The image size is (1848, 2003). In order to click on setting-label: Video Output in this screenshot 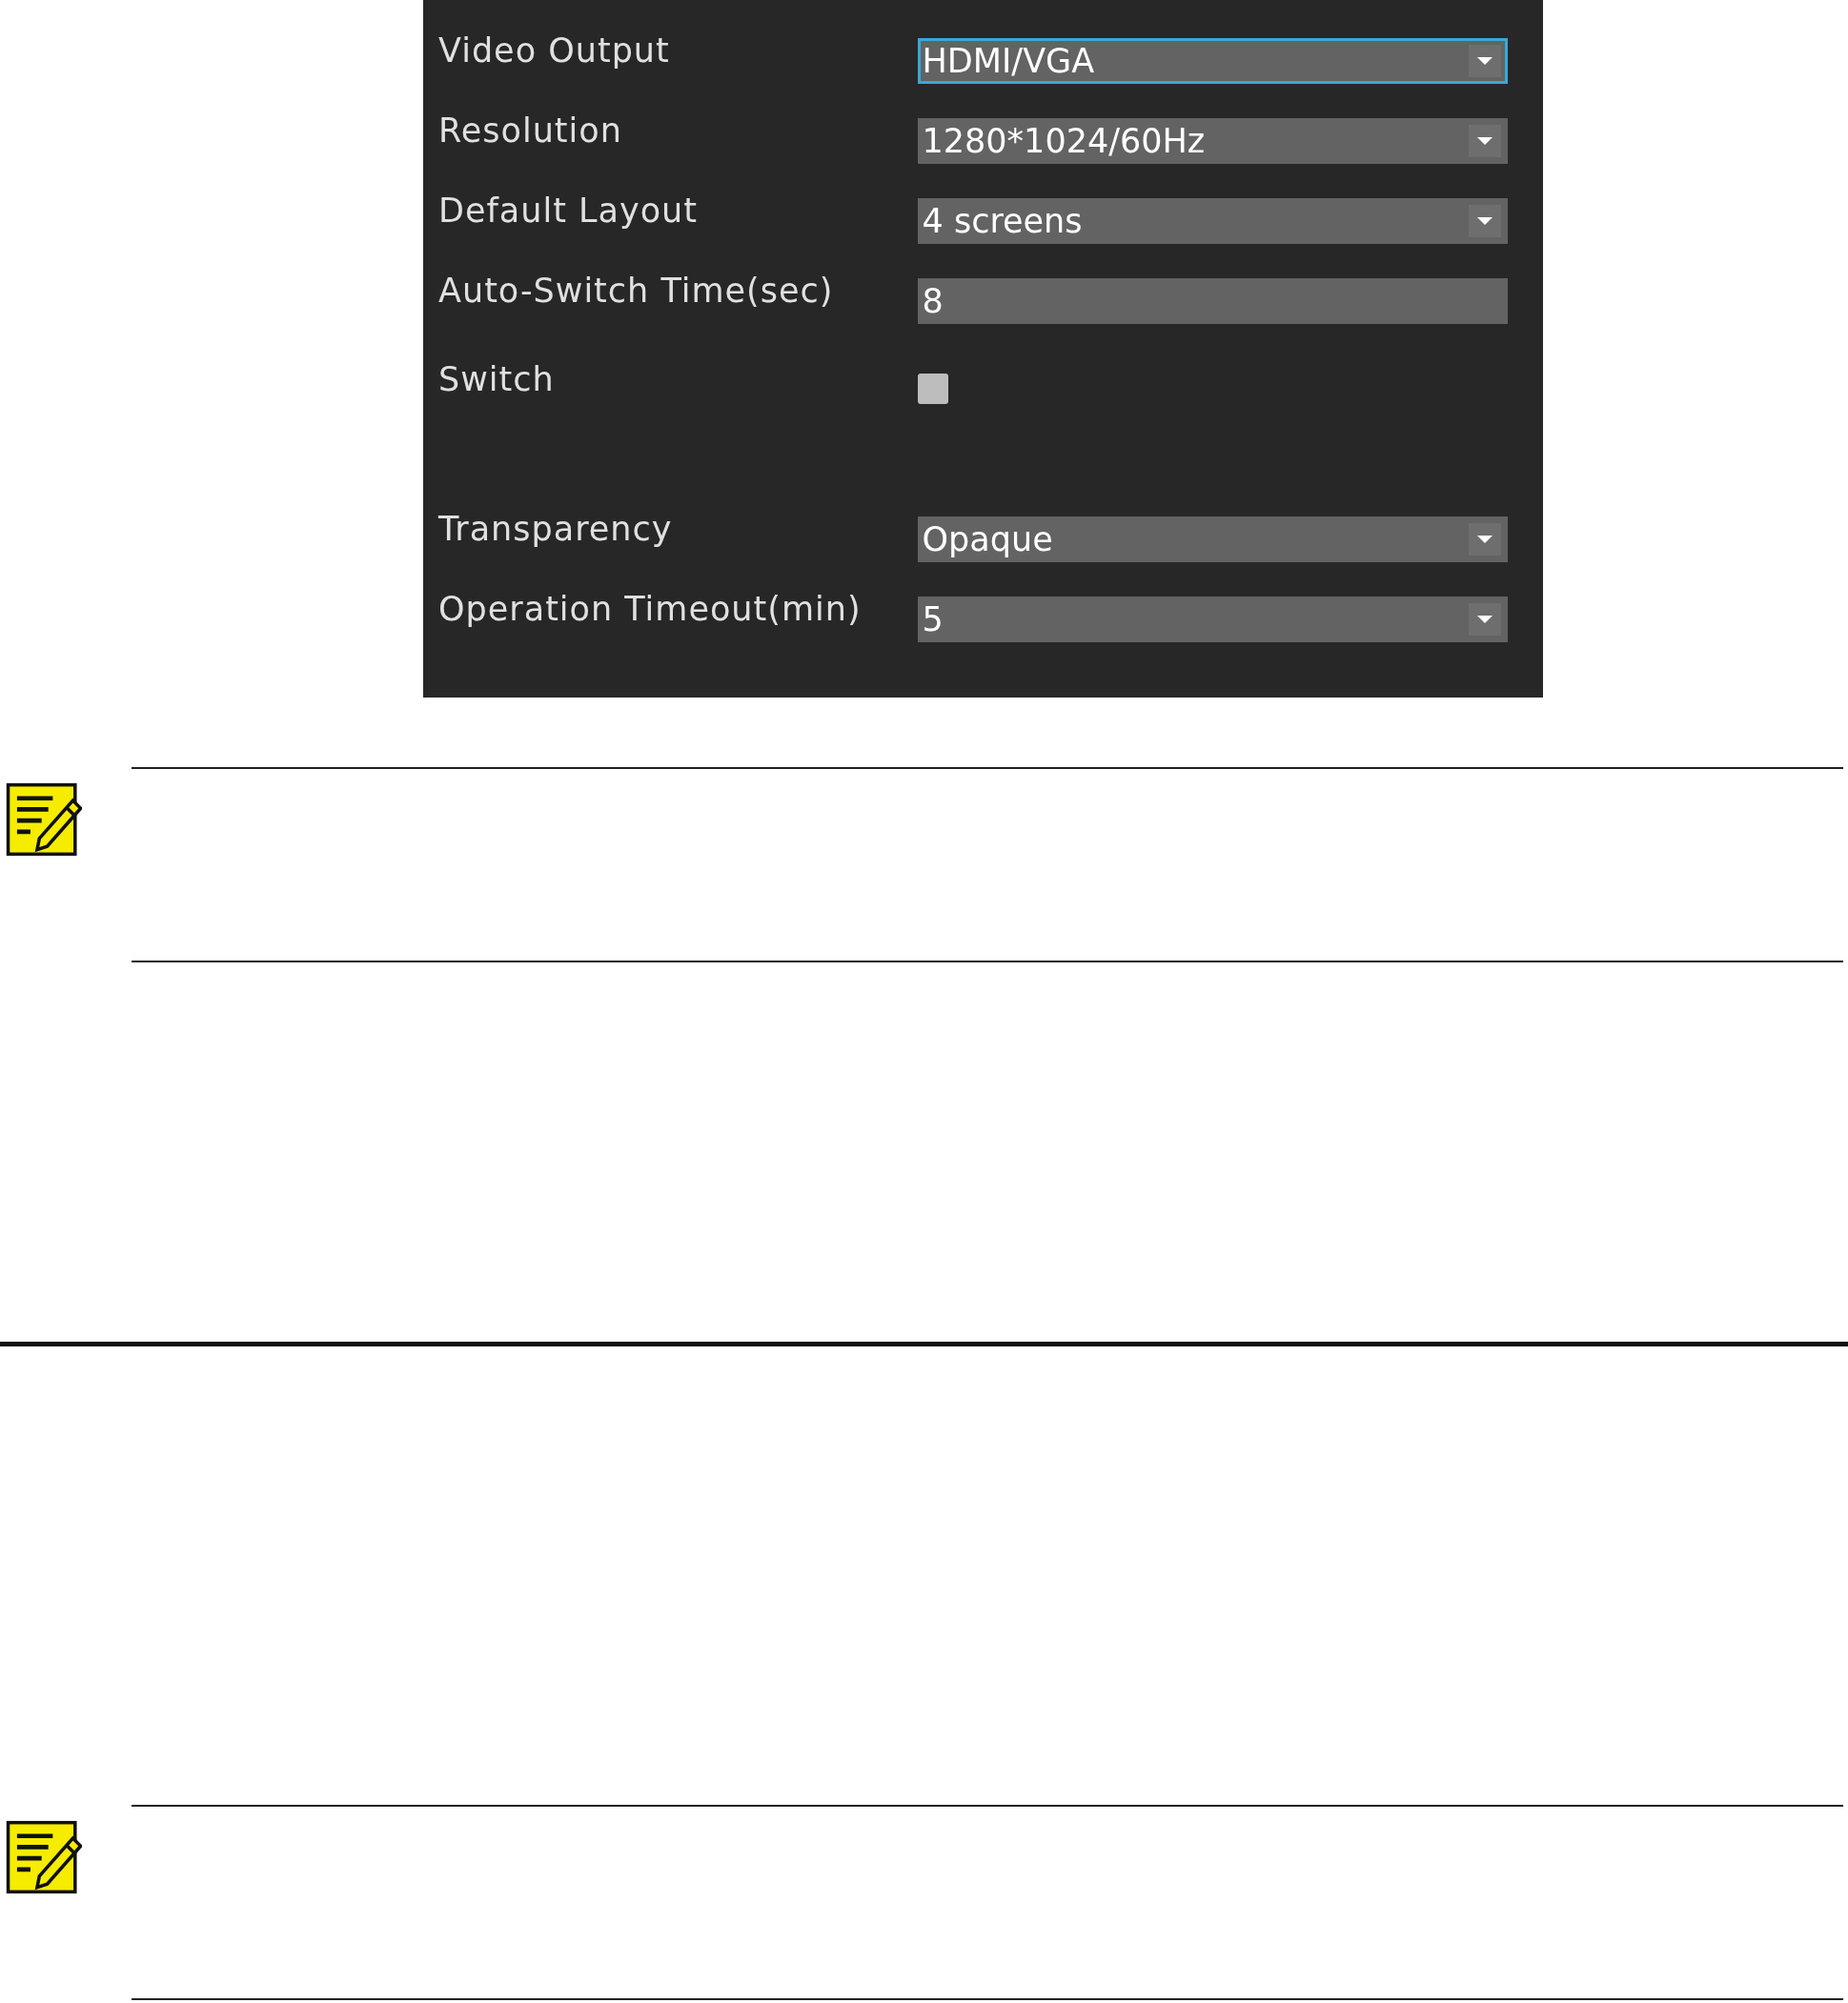, I will do `click(554, 50)`.